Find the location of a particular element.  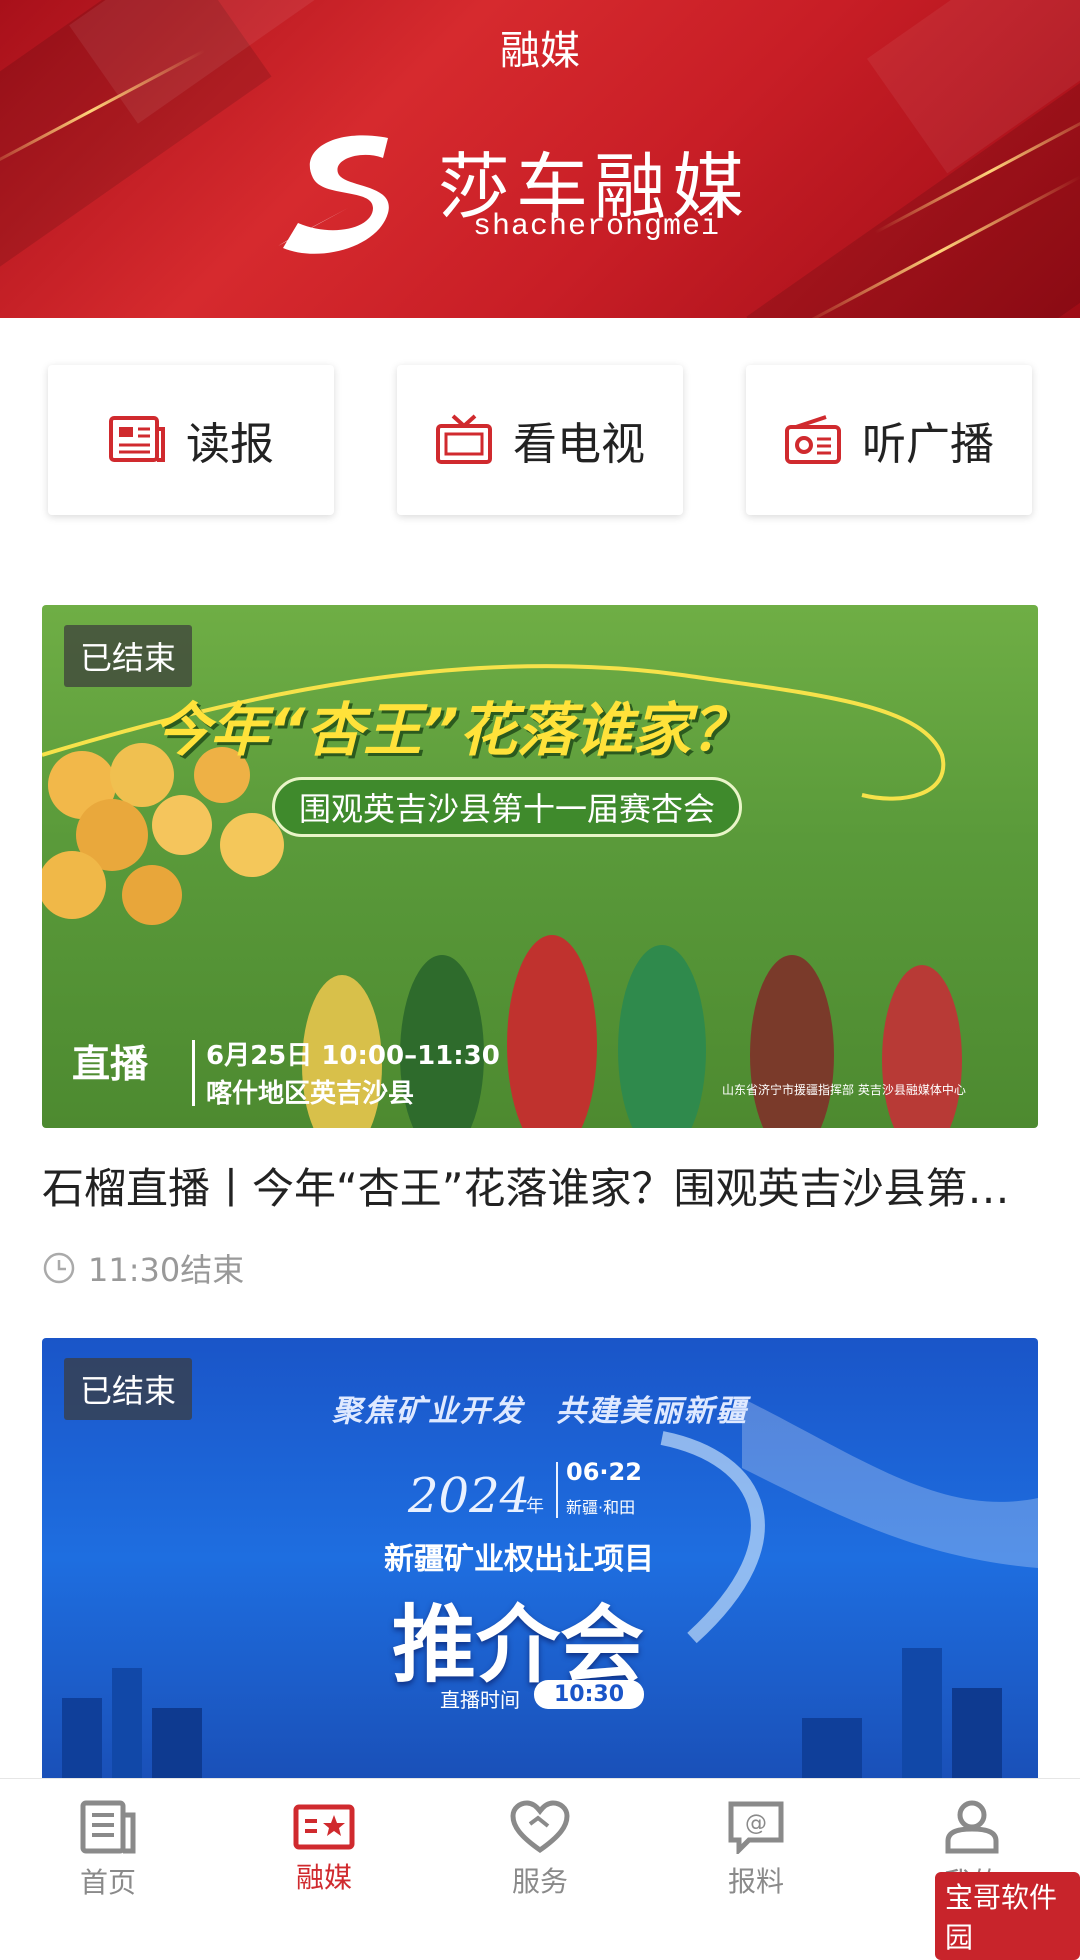

banner-year-unit: 年 is located at coordinates (535, 1506).